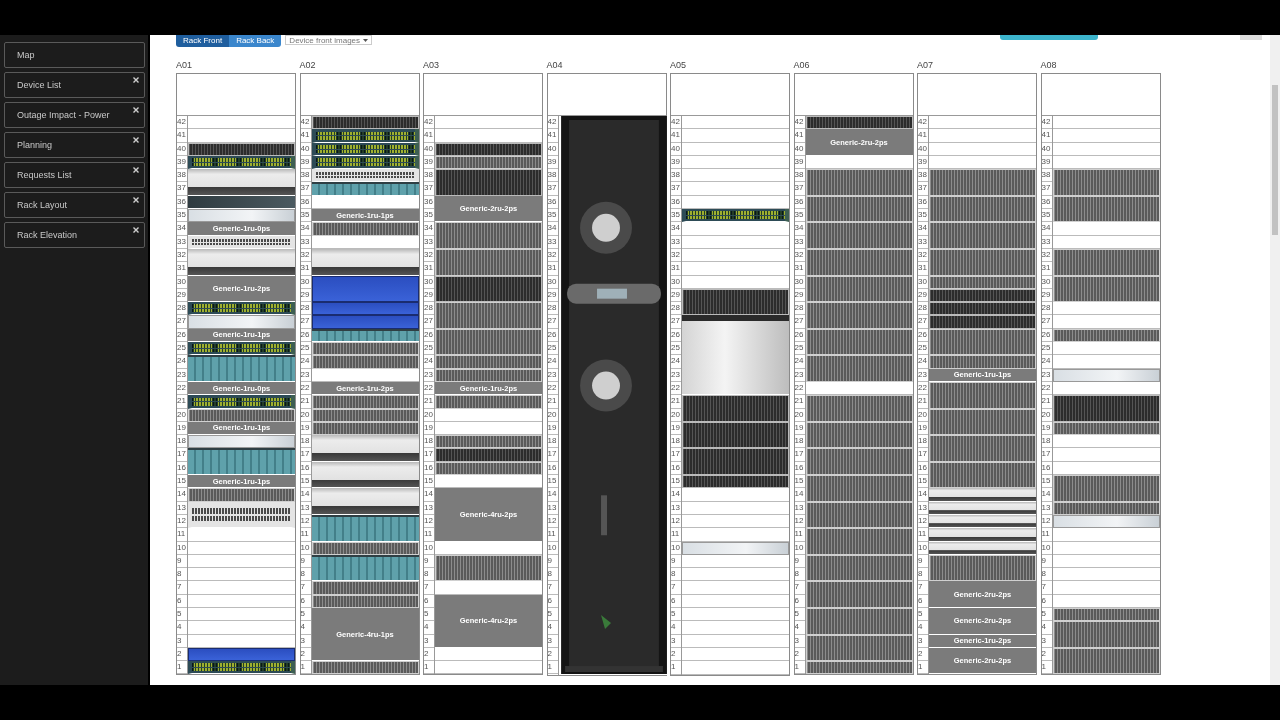  What do you see at coordinates (552, 402) in the screenshot?
I see `unit-number: 21` at bounding box center [552, 402].